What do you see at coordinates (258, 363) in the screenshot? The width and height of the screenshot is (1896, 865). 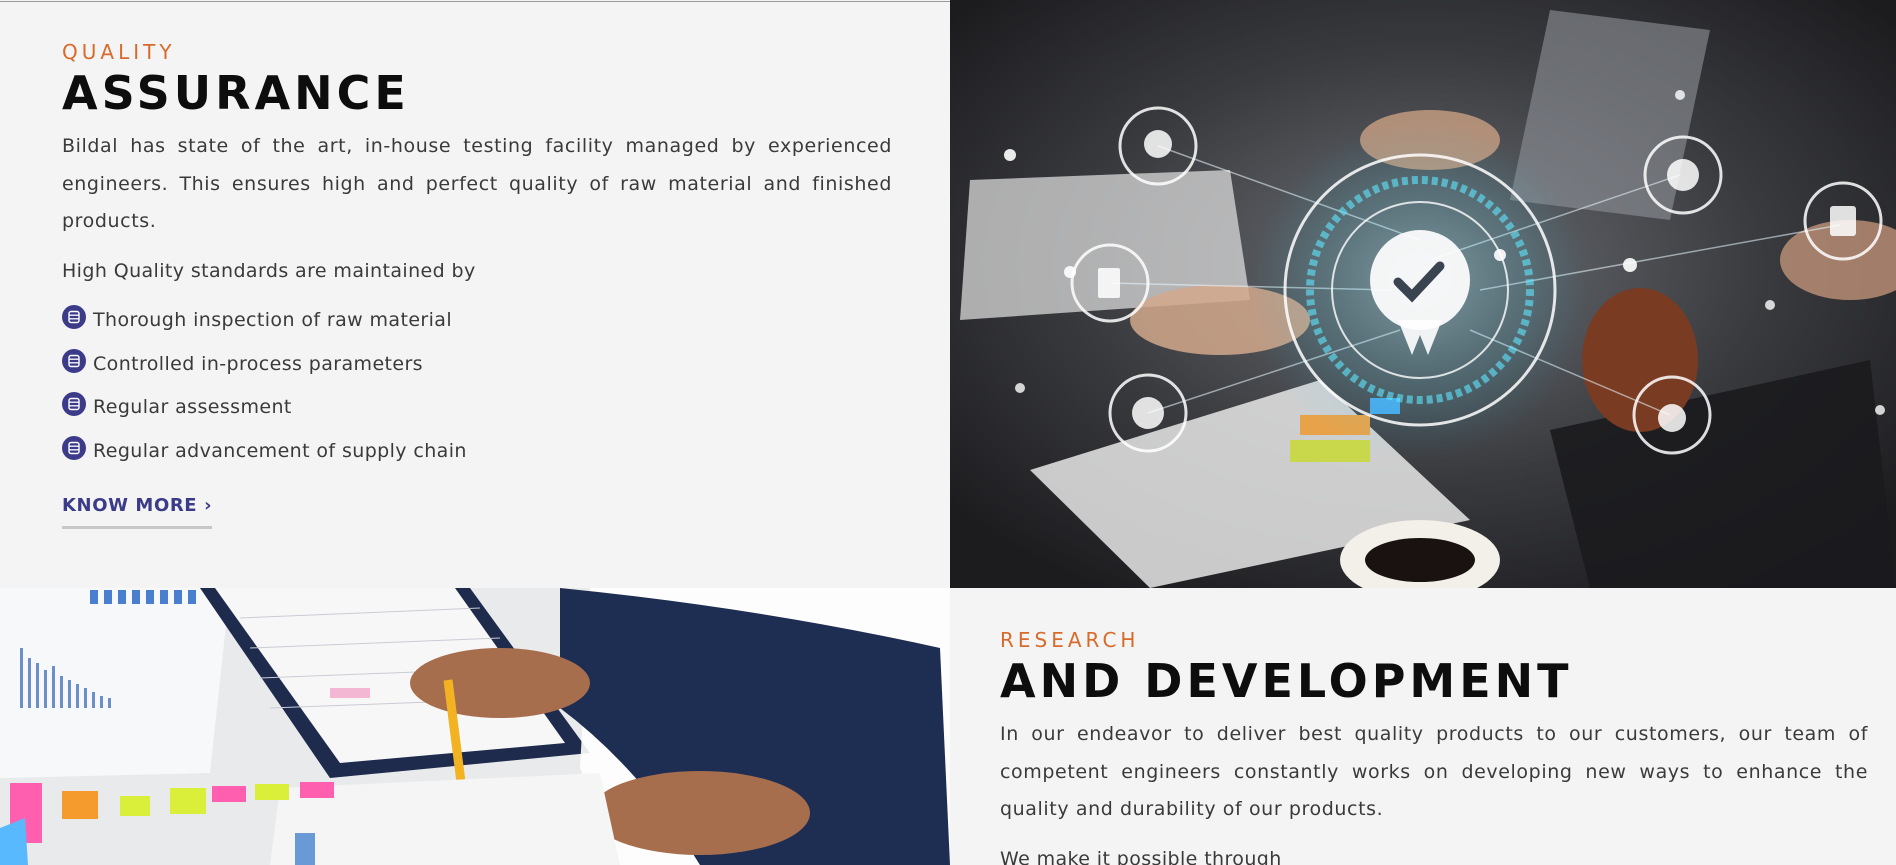 I see `list-item-label: Controlled in-process parameters` at bounding box center [258, 363].